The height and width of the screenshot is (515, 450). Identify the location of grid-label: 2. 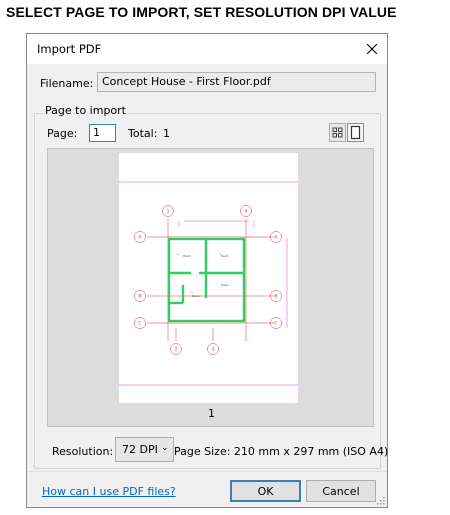
(176, 350).